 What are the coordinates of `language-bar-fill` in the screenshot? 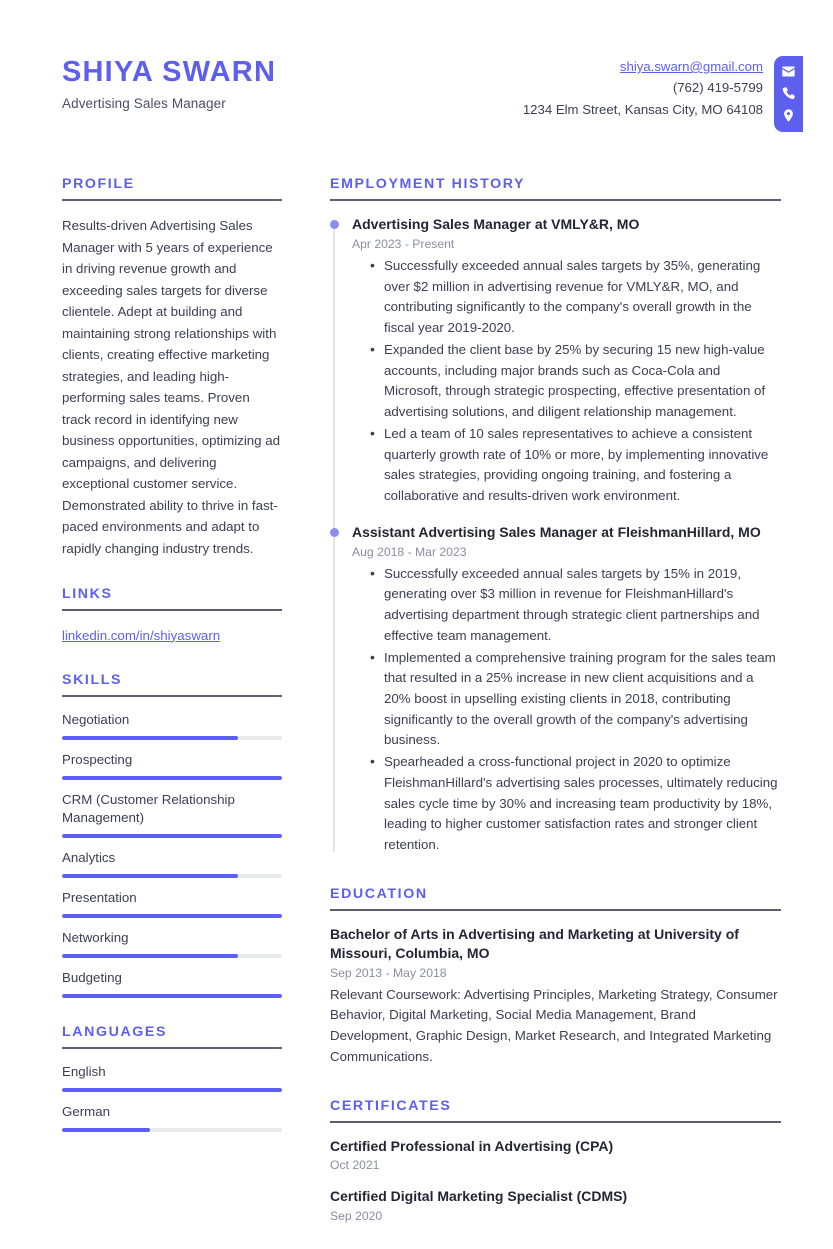 It's located at (106, 1129).